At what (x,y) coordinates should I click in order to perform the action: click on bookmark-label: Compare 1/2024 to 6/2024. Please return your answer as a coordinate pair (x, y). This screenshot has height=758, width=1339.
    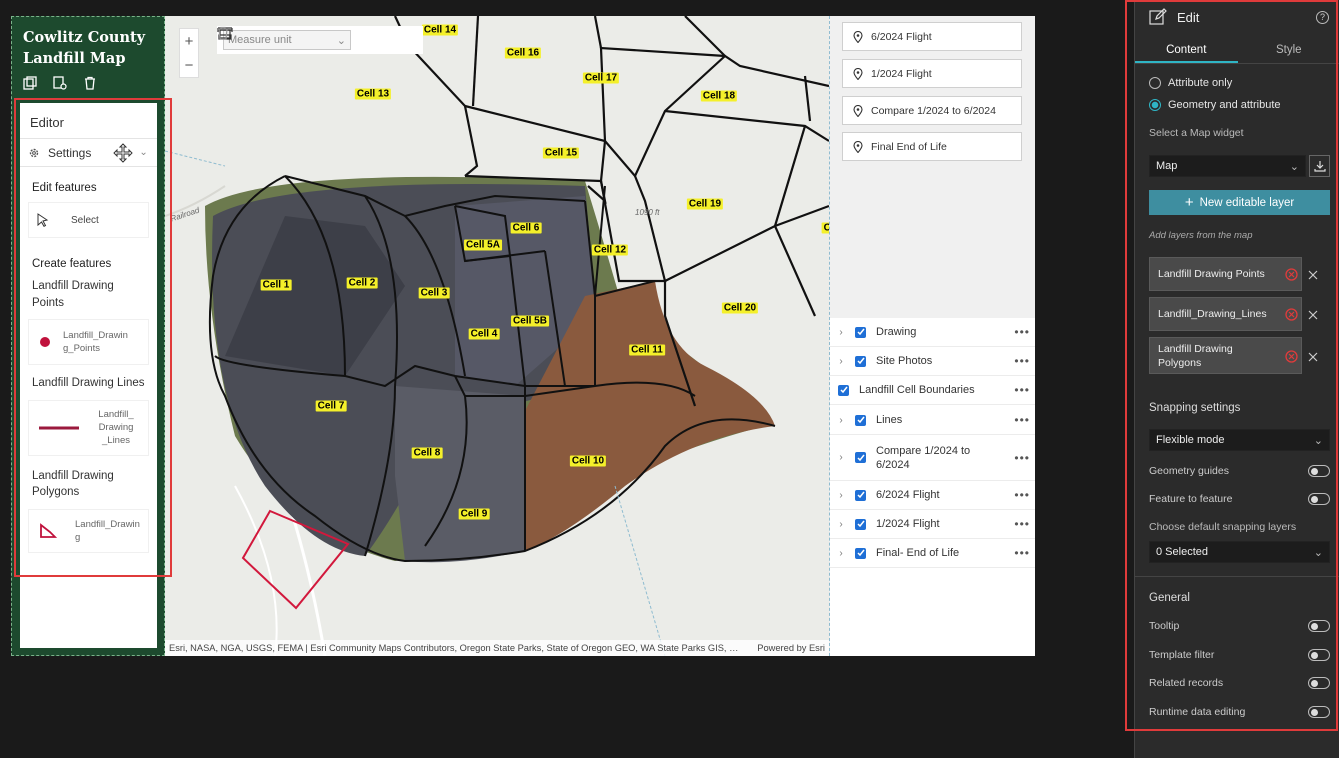
    Looking at the image, I should click on (933, 110).